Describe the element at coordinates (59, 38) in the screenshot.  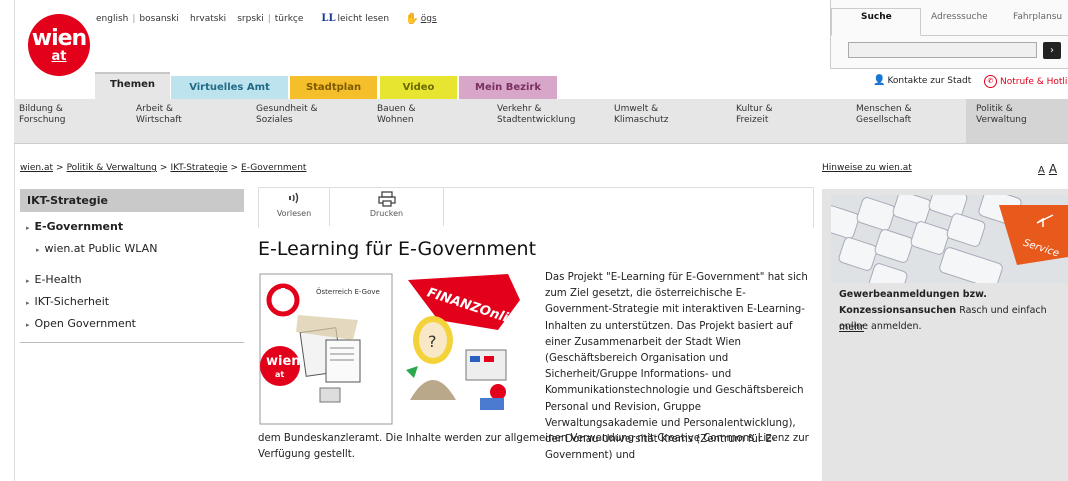
I see `logo-text-top: wien` at that location.